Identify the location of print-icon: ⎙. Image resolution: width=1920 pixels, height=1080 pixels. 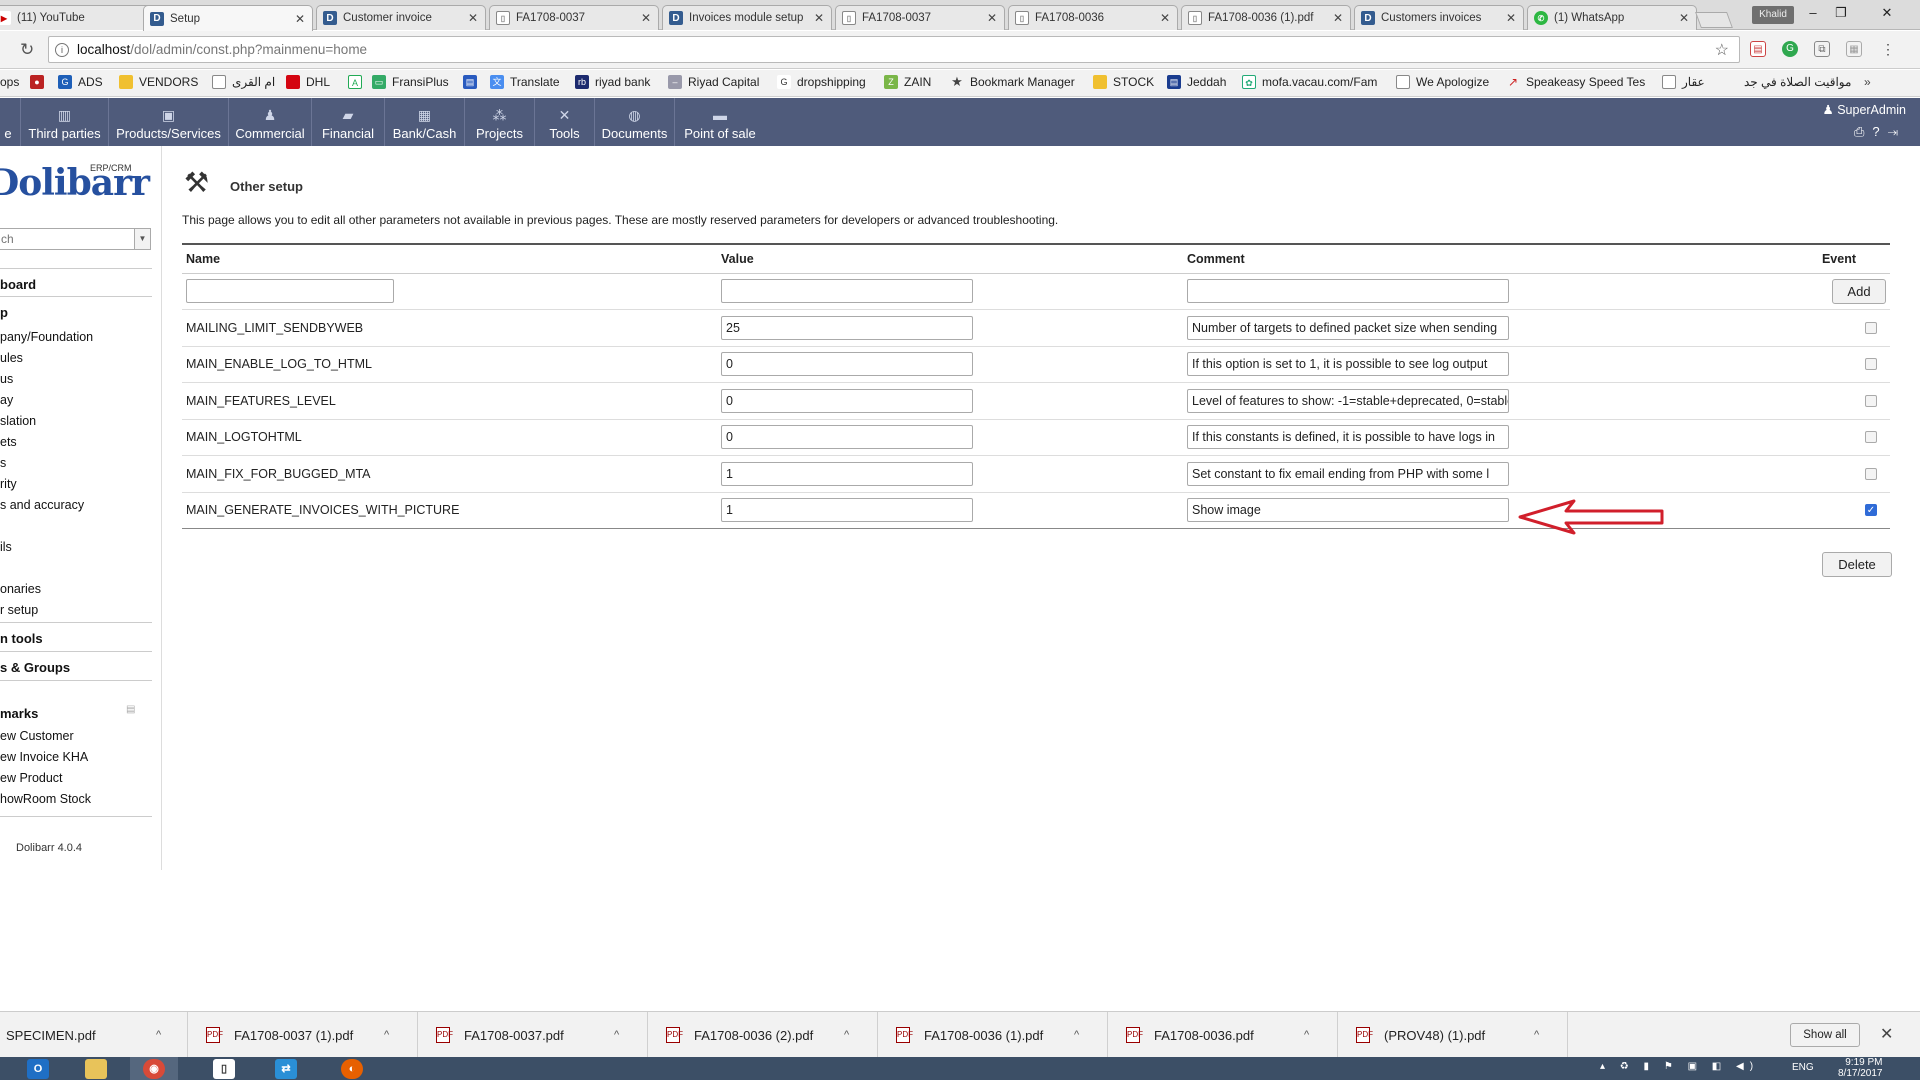
(1863, 131).